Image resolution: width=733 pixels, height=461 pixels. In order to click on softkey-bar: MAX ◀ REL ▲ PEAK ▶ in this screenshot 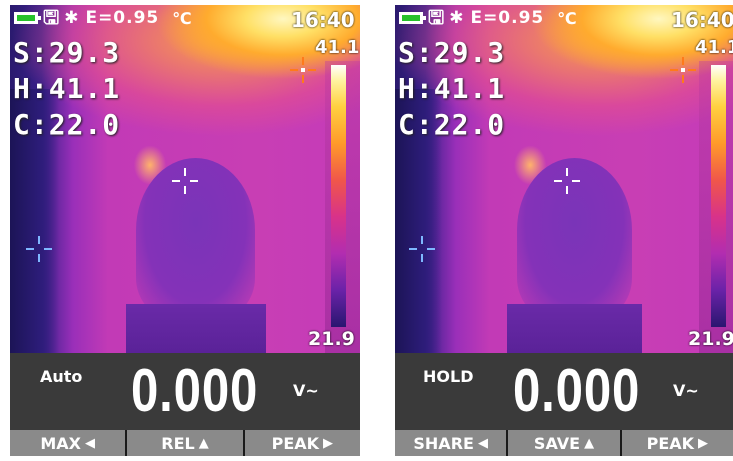, I will do `click(185, 443)`.